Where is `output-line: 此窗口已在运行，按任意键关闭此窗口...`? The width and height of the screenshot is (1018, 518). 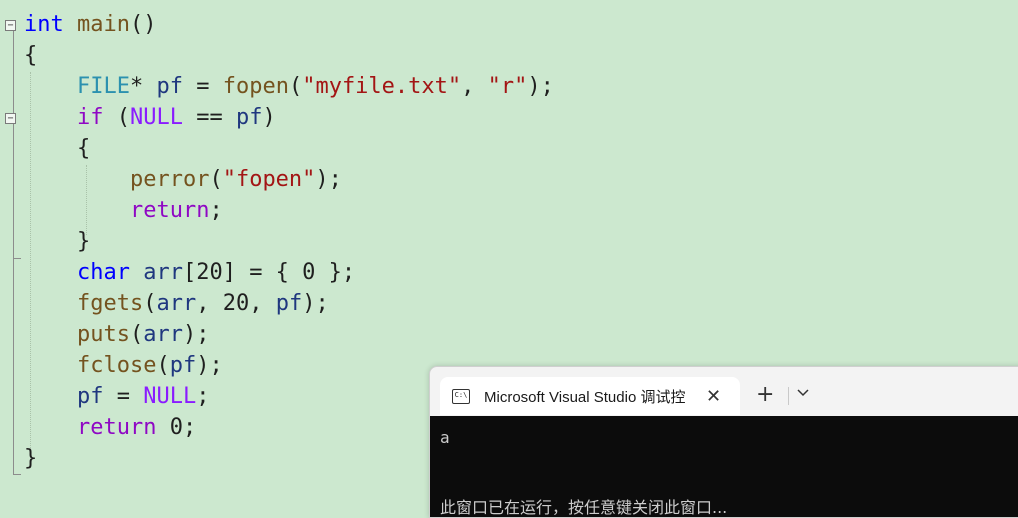
output-line: 此窗口已在运行，按任意键关闭此窗口... is located at coordinates (584, 507).